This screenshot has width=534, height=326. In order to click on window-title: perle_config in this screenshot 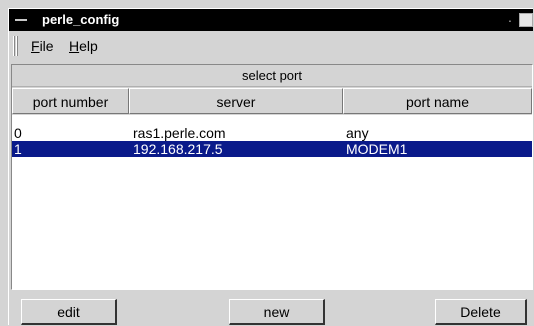, I will do `click(81, 20)`.